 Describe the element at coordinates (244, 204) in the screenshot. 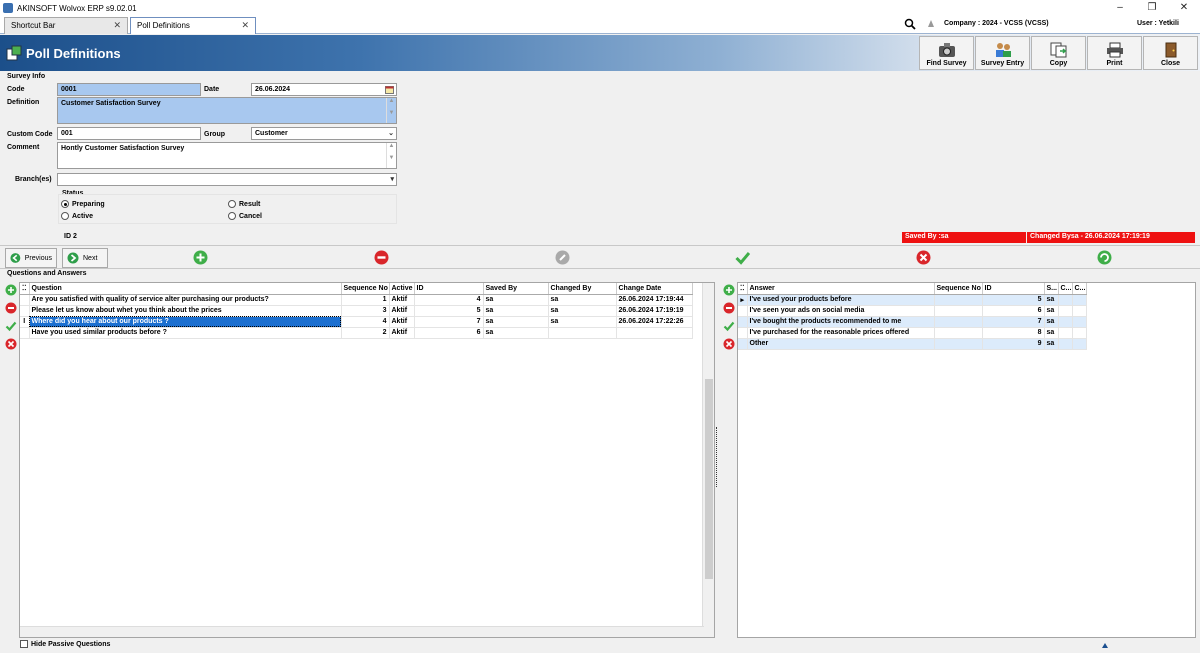

I see `status-radio-result: Result` at that location.